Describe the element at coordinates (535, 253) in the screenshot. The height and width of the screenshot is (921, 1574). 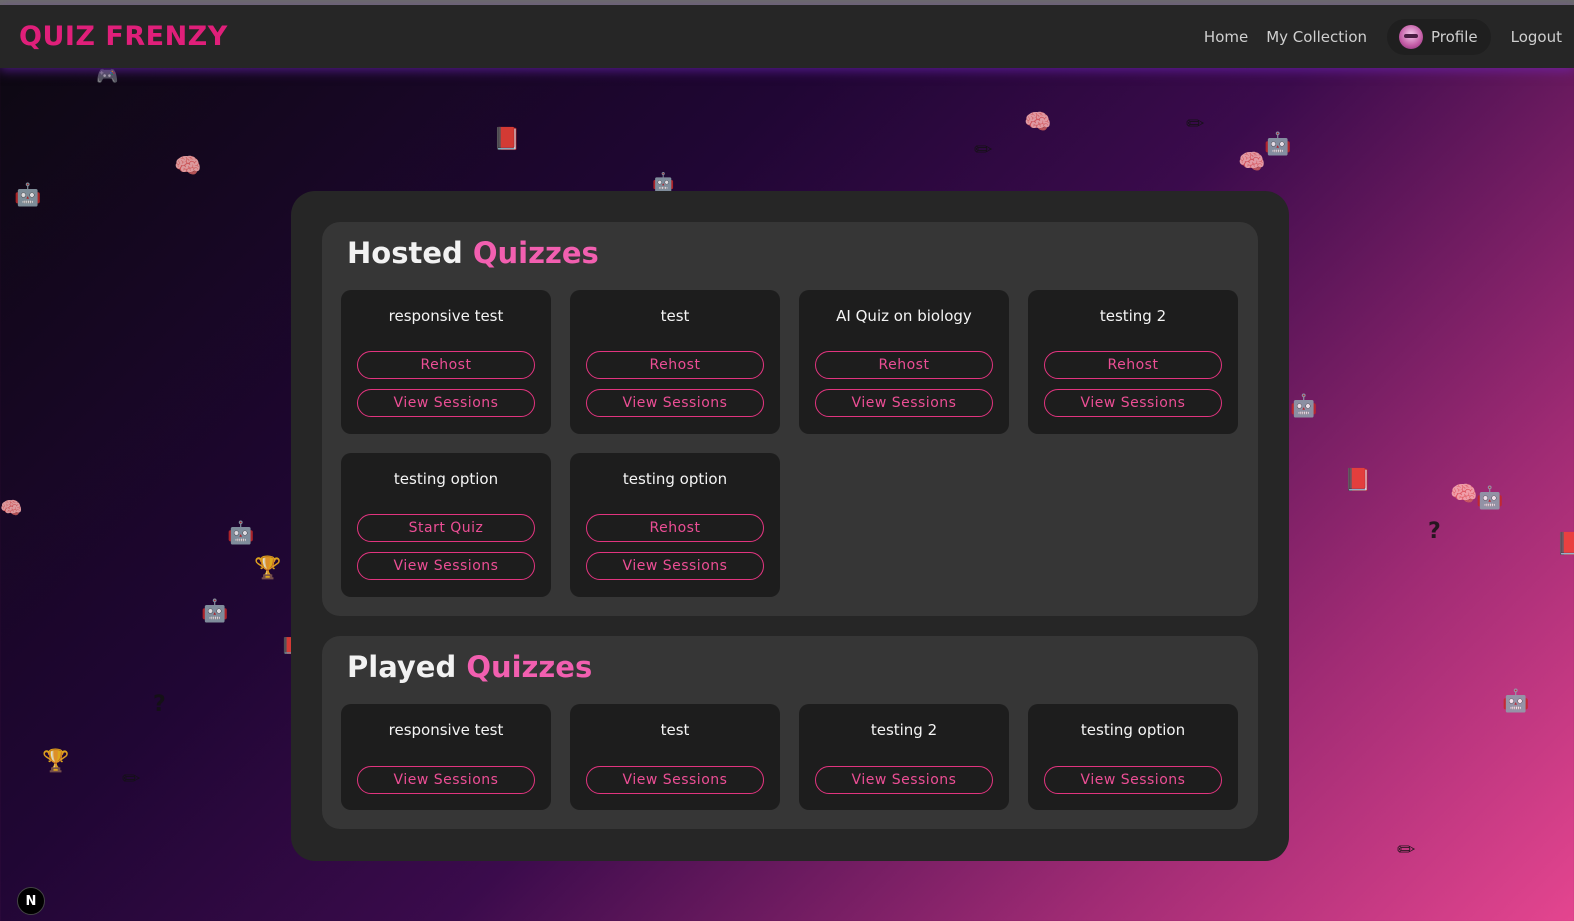
I see `hosted-title-accent: Quizzes` at that location.